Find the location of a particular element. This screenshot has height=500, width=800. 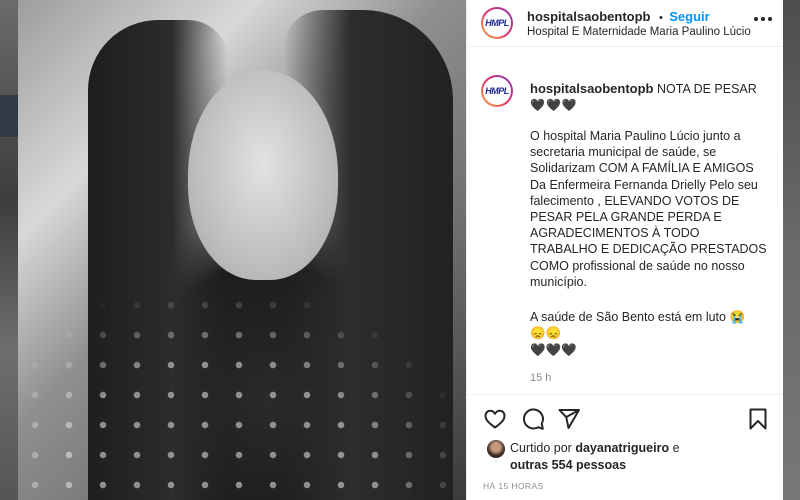

header-username: hospitalsaobentopb is located at coordinates (589, 16).